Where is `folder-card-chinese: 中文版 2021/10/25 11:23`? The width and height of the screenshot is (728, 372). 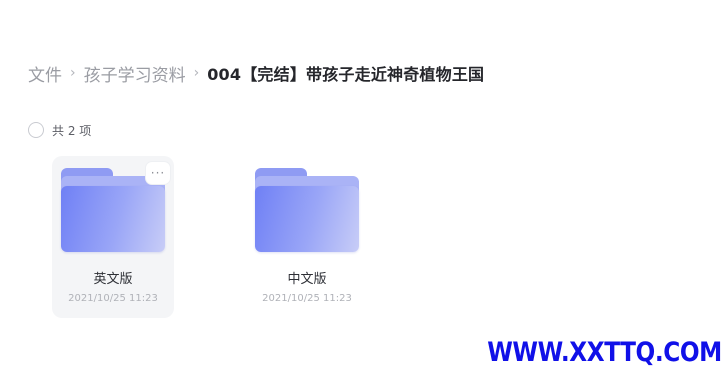
folder-card-chinese: 中文版 2021/10/25 11:23 is located at coordinates (307, 237).